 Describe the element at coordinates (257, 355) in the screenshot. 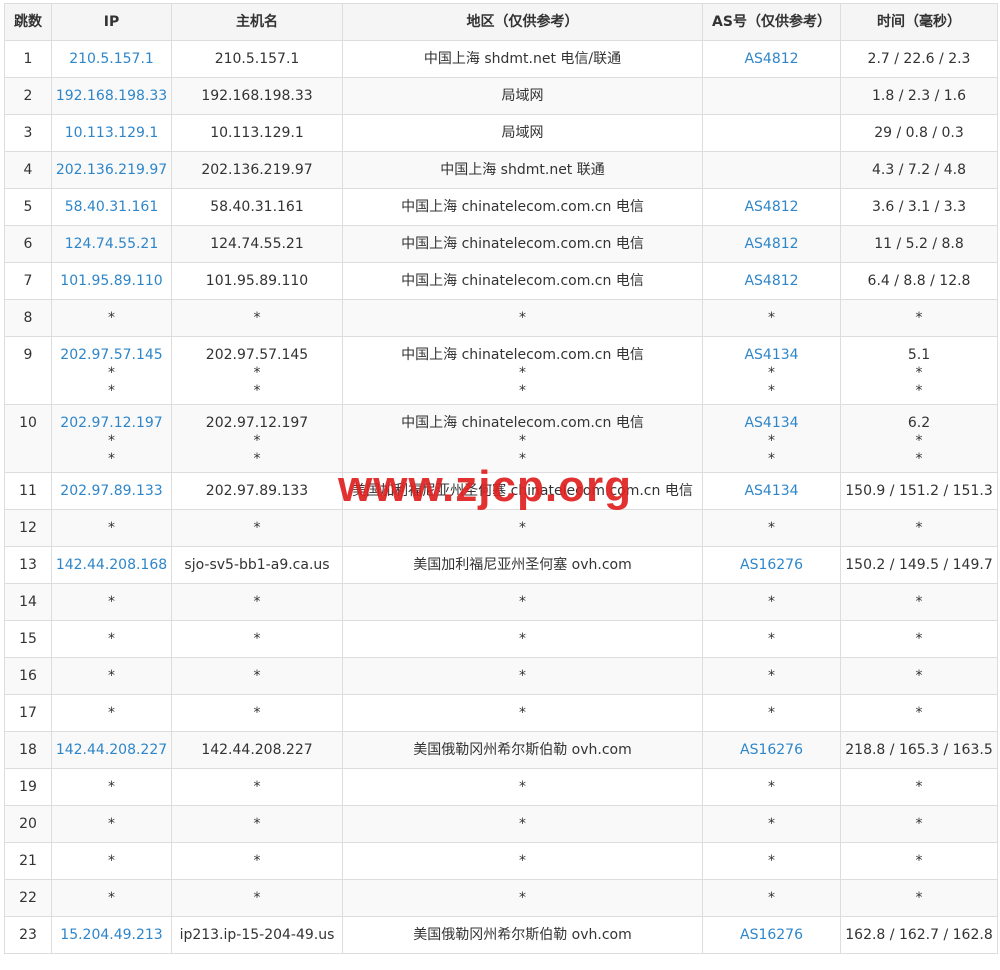

I see `cell-hostname-text: 202.97.57.145` at that location.